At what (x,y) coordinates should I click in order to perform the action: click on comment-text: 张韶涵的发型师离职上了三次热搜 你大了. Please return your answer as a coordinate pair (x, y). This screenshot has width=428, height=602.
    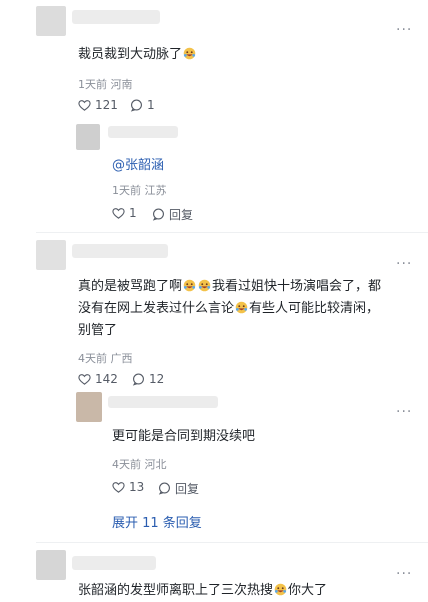
    Looking at the image, I should click on (203, 590).